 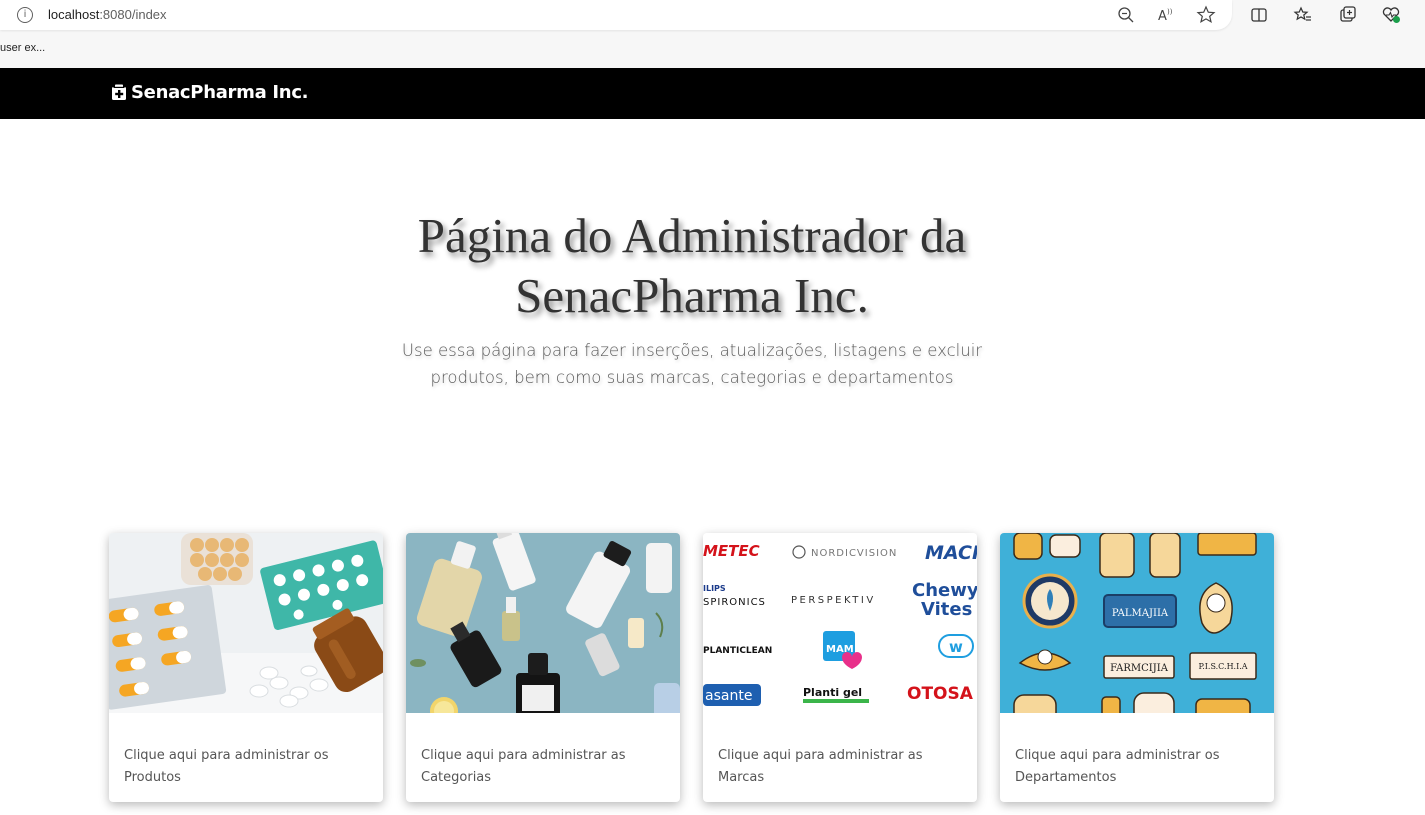 I want to click on split-screen-icon, so click(x=1259, y=15).